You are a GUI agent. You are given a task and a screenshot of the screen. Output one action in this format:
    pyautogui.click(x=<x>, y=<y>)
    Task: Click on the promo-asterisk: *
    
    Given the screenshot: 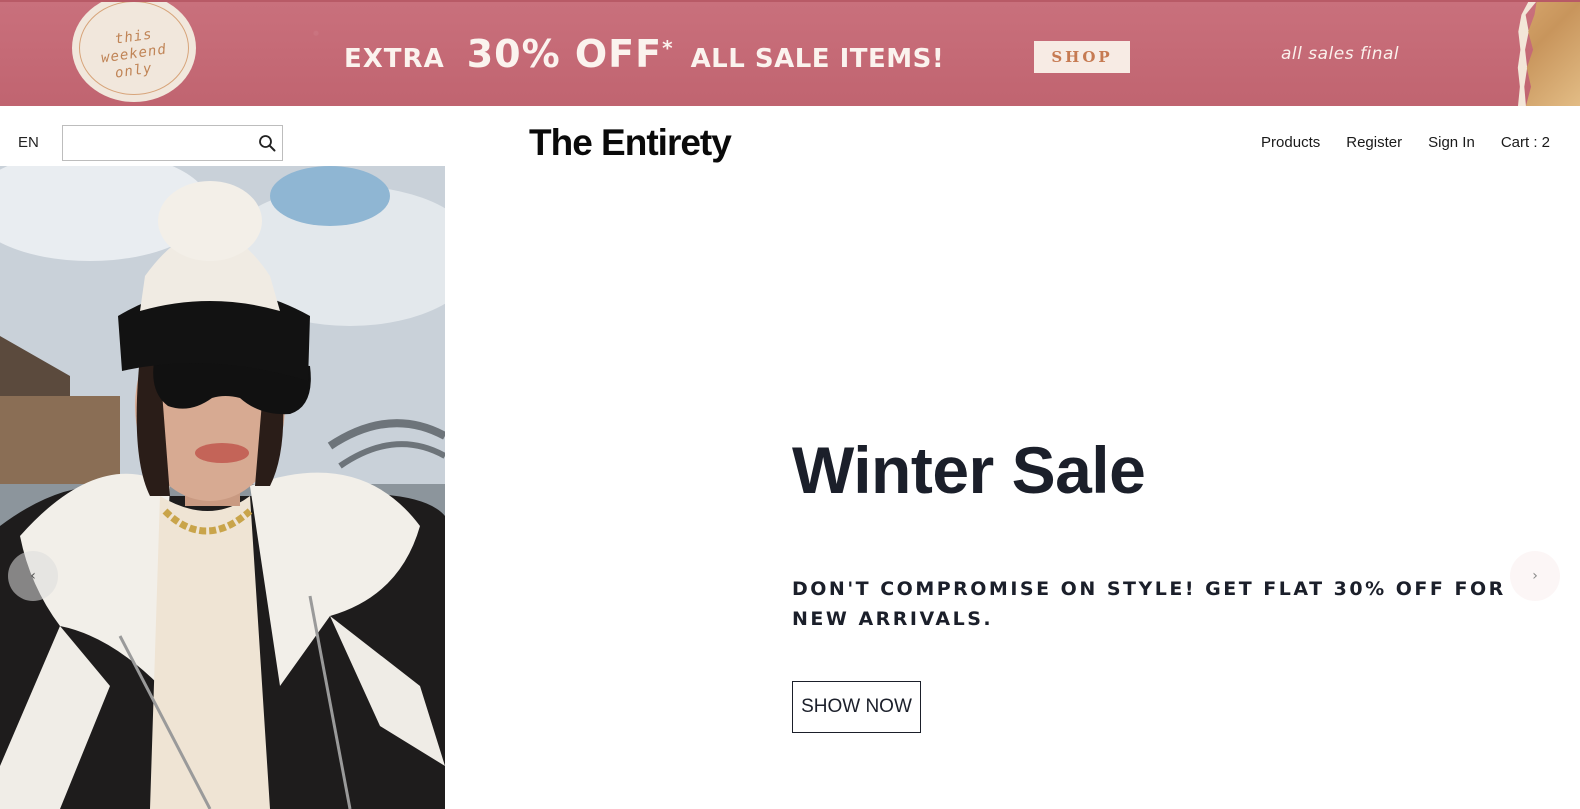 What is the action you would take?
    pyautogui.click(x=667, y=48)
    